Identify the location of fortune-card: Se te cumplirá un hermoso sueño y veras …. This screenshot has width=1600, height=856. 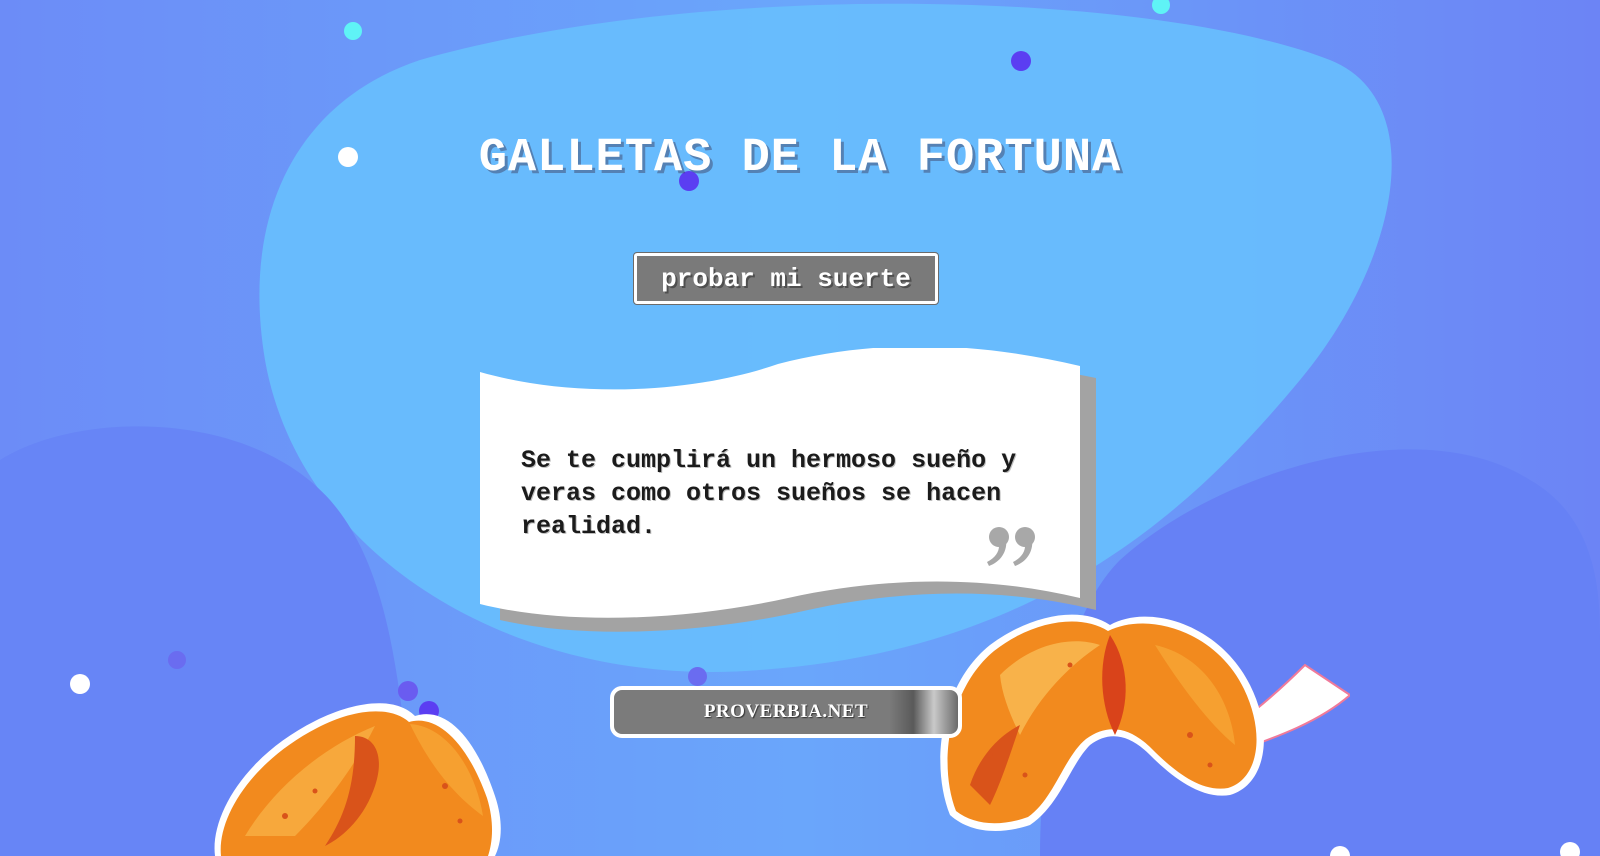
(788, 498).